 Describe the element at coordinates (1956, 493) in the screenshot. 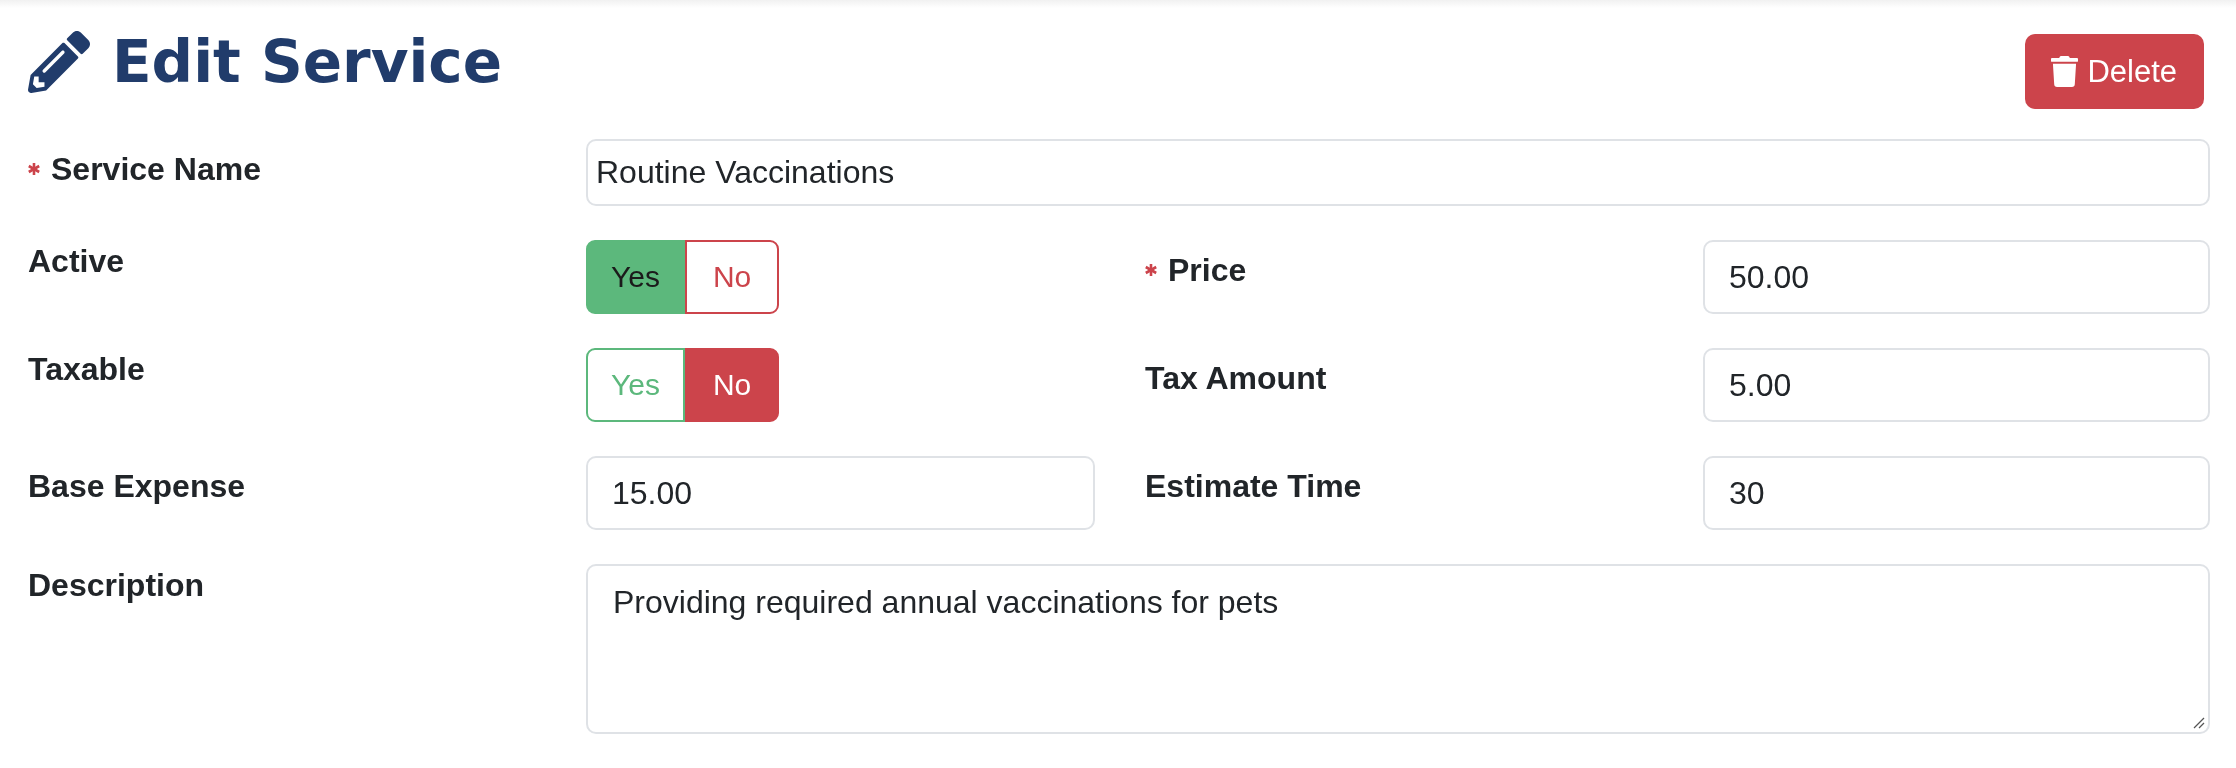

I see `input-field: 30` at that location.